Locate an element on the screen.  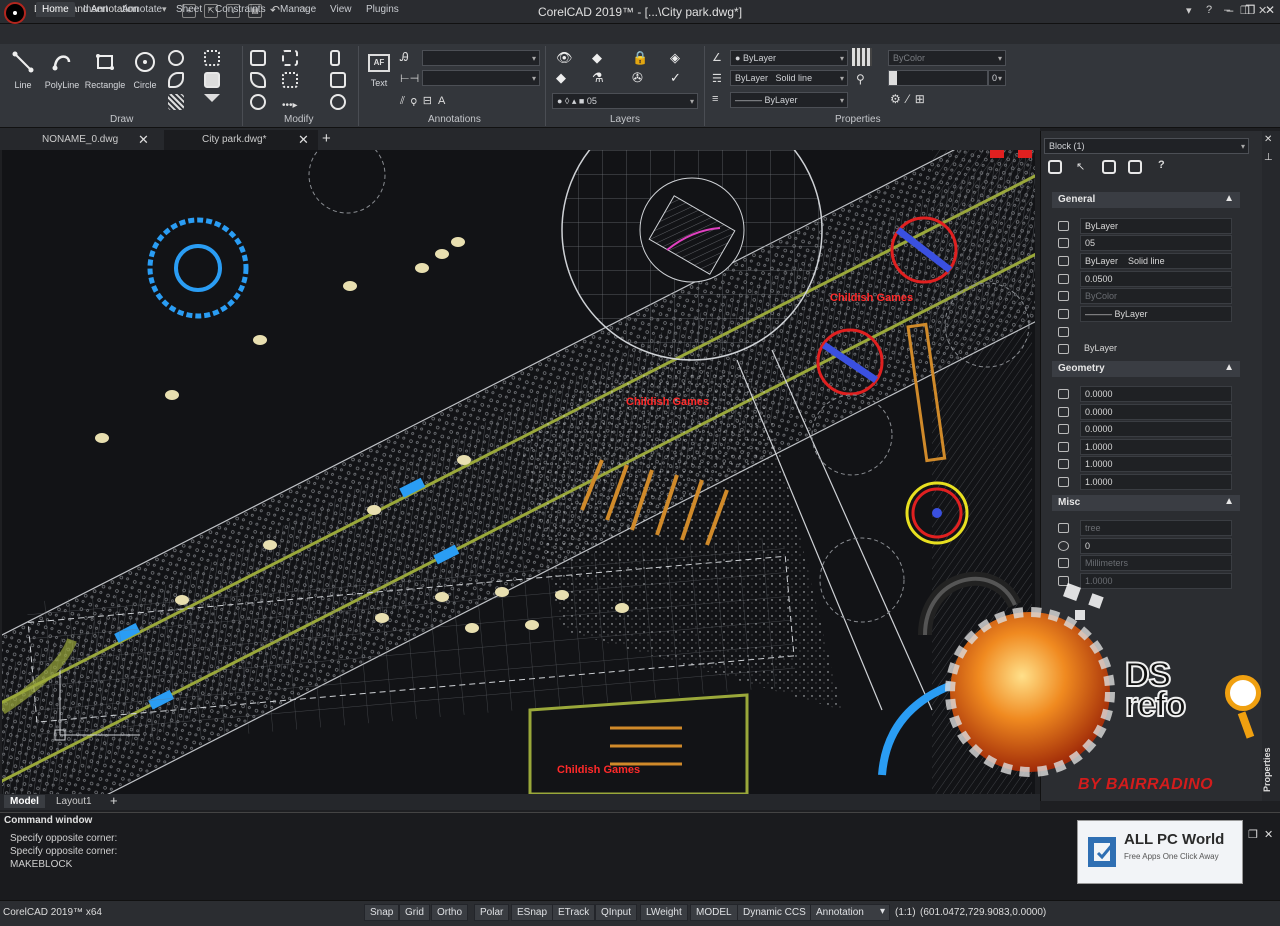
qinput-toggle: QInput is located at coordinates (616, 912).